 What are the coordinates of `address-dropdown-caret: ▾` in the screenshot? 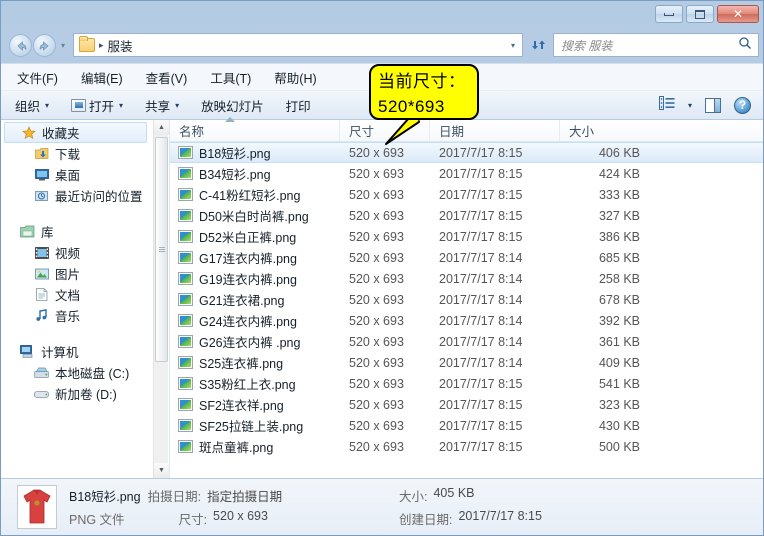 It's located at (515, 45).